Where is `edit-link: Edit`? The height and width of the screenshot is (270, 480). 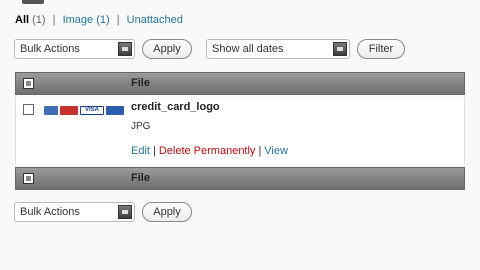 edit-link: Edit is located at coordinates (140, 151).